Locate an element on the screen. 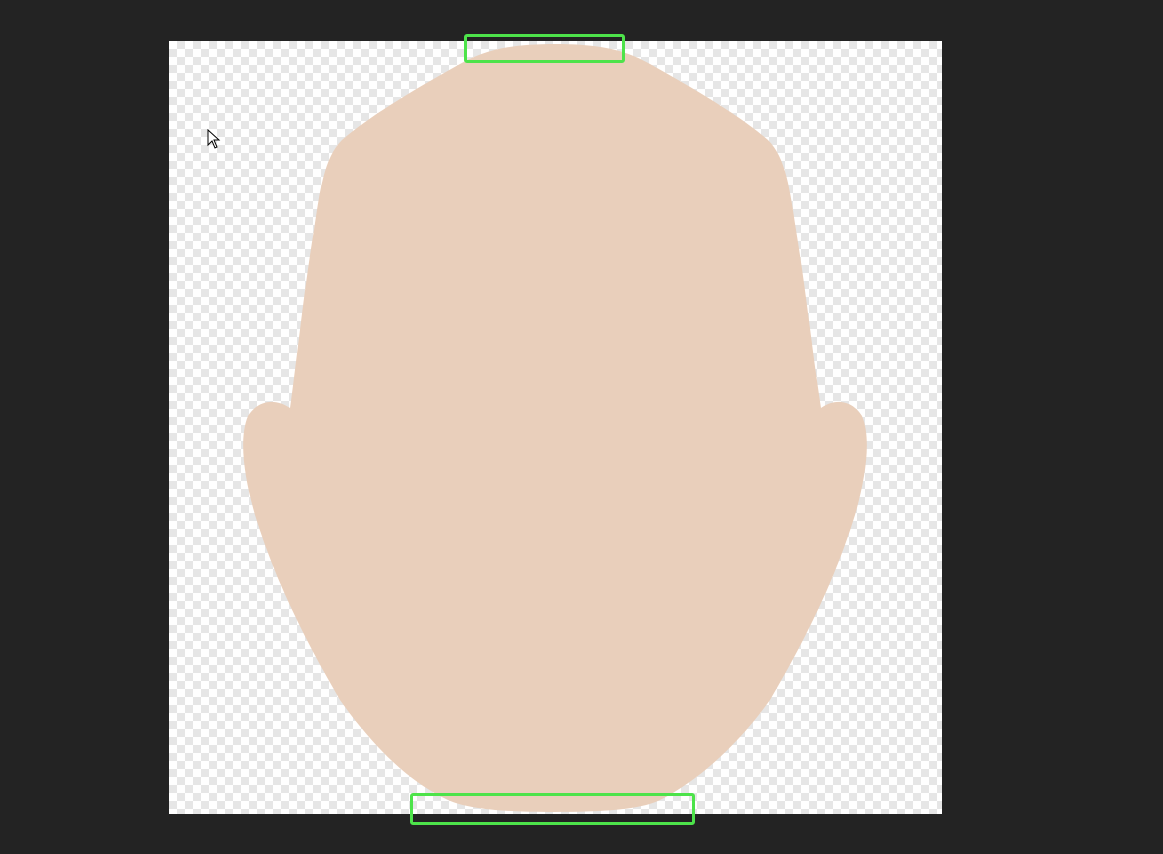 Image resolution: width=1163 pixels, height=854 pixels. arrow-pointer-icon is located at coordinates (214, 139).